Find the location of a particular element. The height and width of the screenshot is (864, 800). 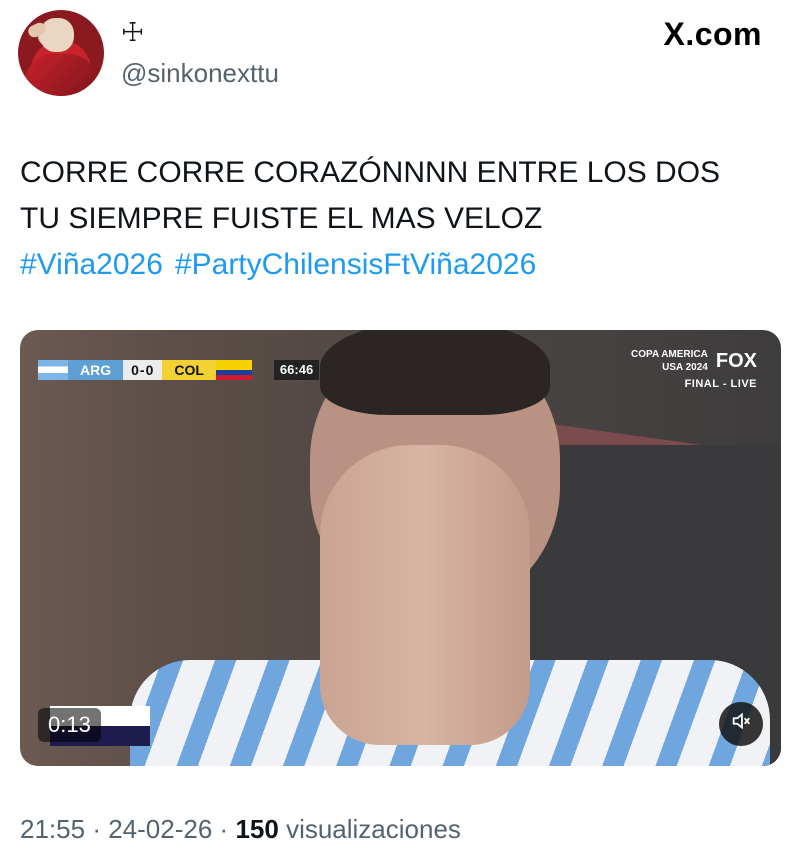

mute-button is located at coordinates (741, 724).